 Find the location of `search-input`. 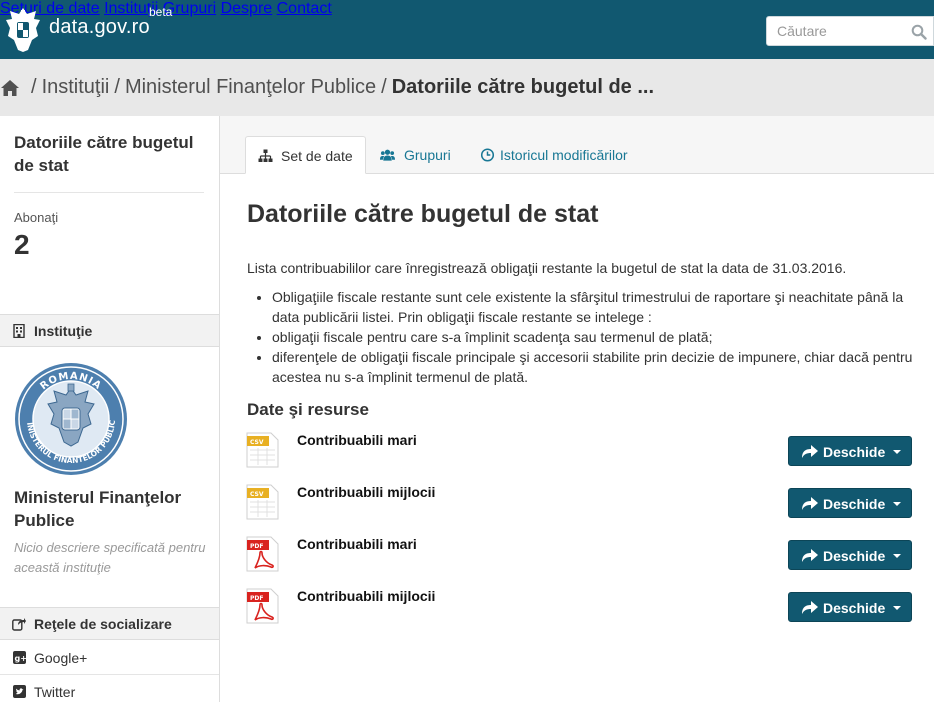

search-input is located at coordinates (832, 31).